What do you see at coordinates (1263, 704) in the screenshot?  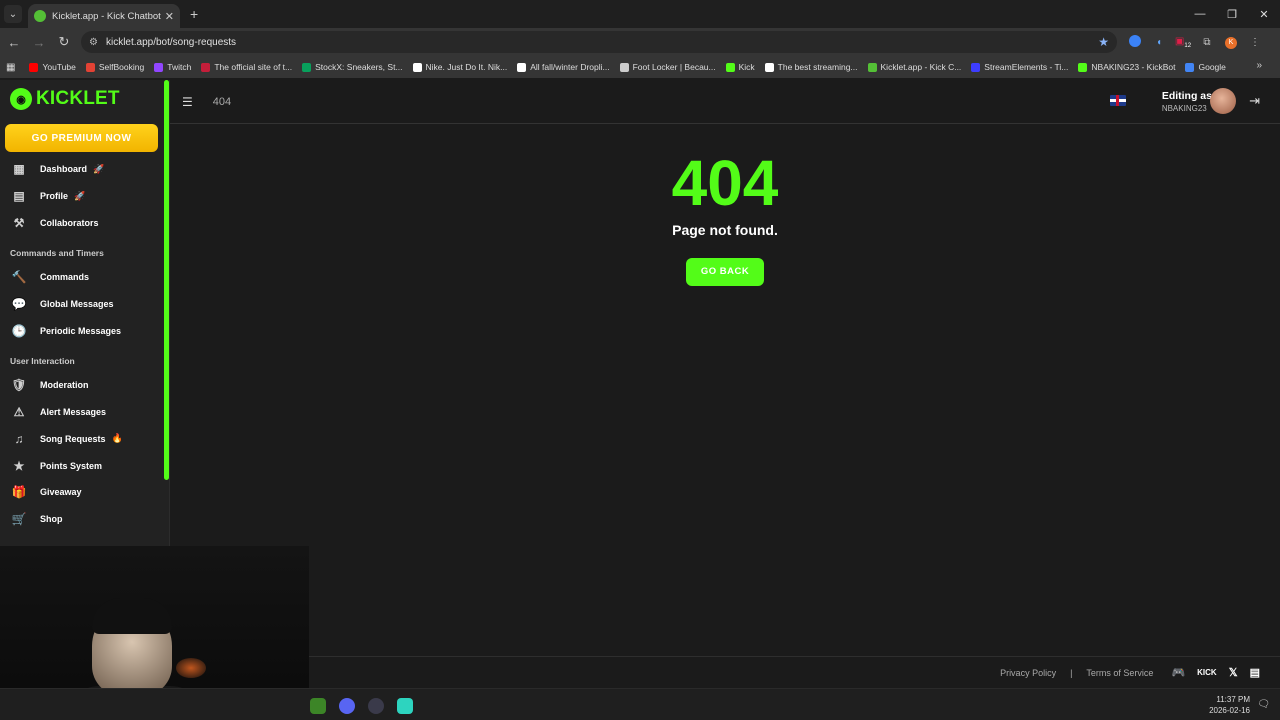 I see `notifications-icon: 🗨` at bounding box center [1263, 704].